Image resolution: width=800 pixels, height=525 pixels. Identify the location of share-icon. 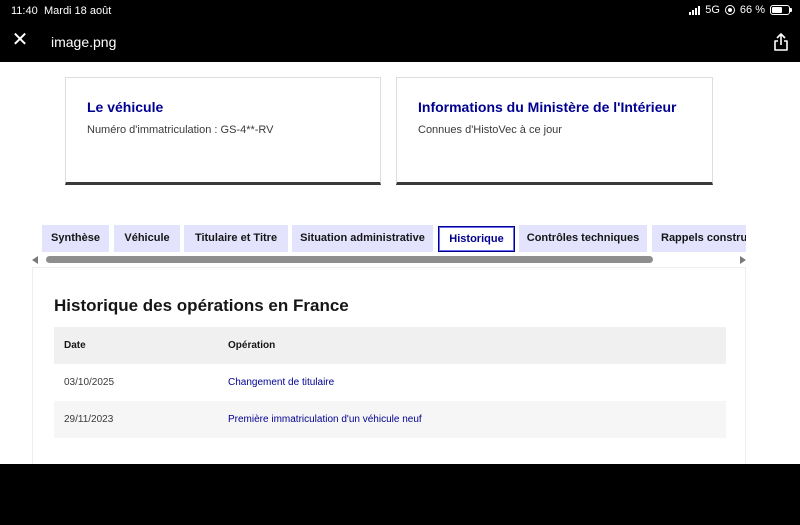
(781, 42).